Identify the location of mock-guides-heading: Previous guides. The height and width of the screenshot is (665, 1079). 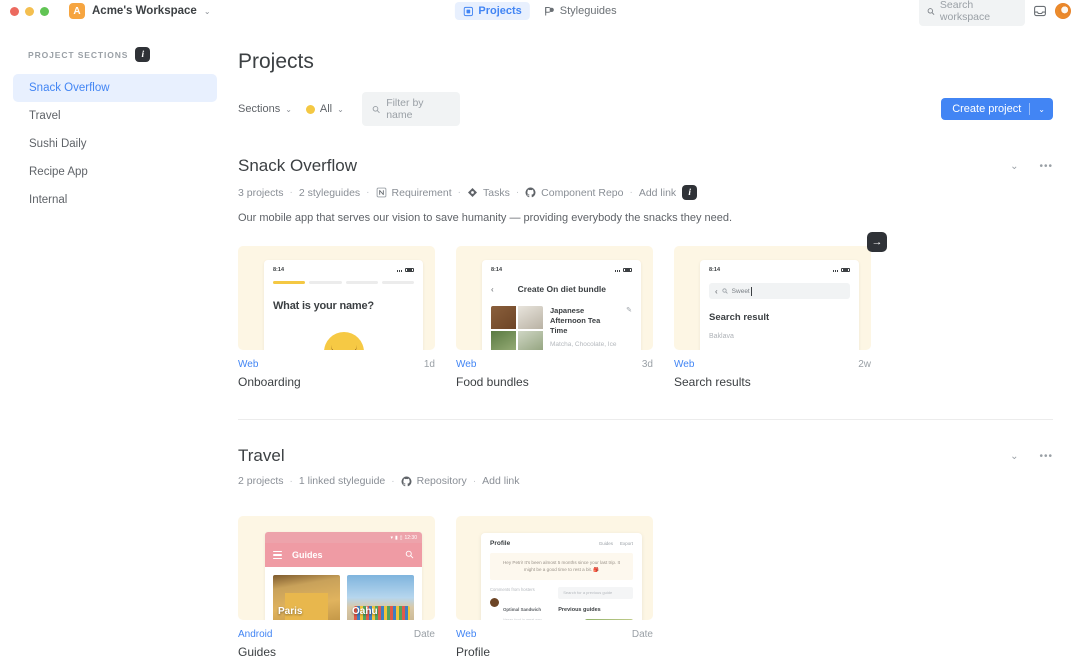
(579, 609).